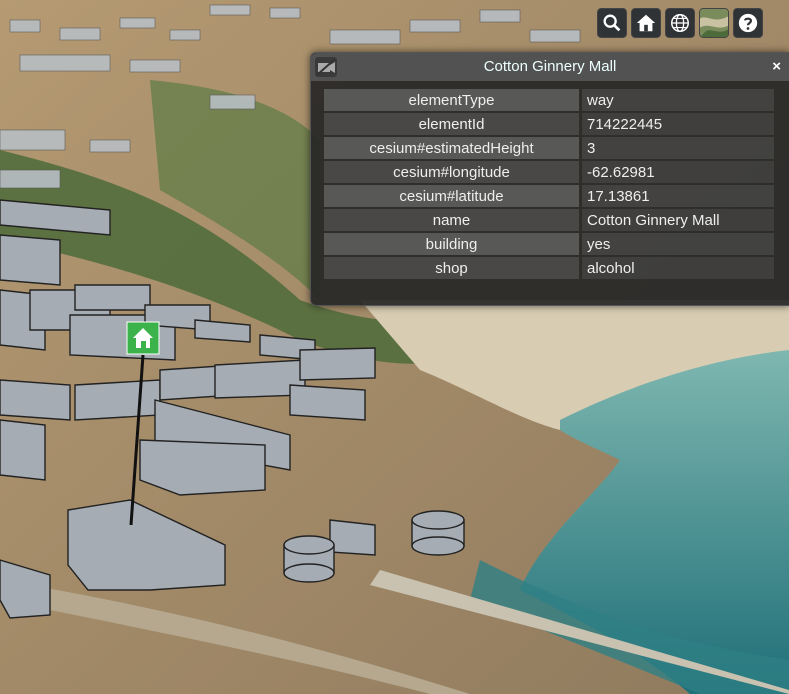 This screenshot has width=789, height=694. I want to click on imagery-layer-picker-icon, so click(714, 23).